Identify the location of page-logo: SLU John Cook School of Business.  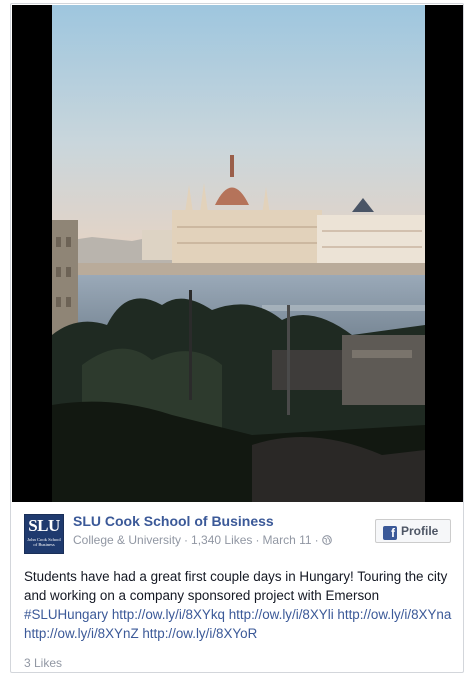
(44, 534).